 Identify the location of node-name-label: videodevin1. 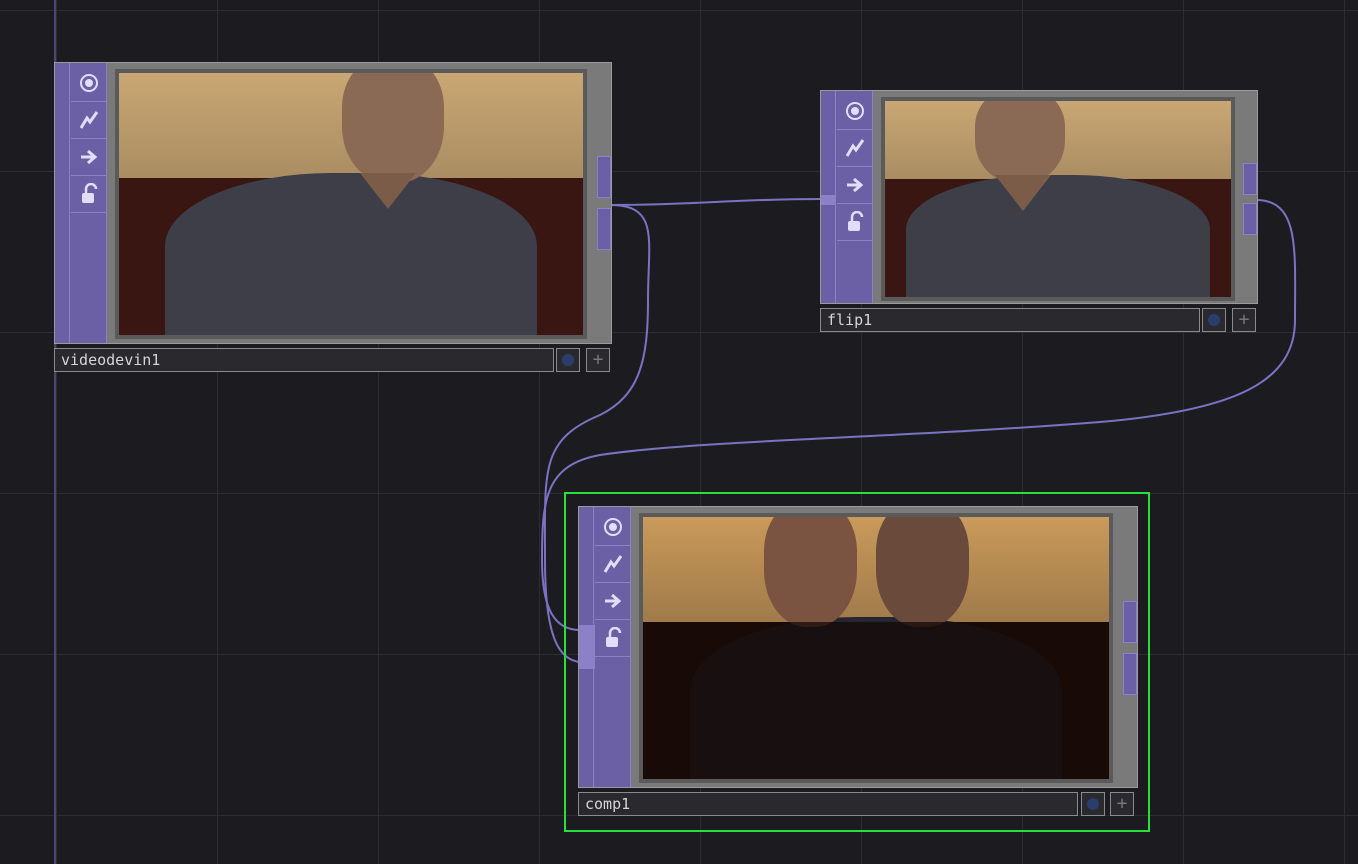
(304, 360).